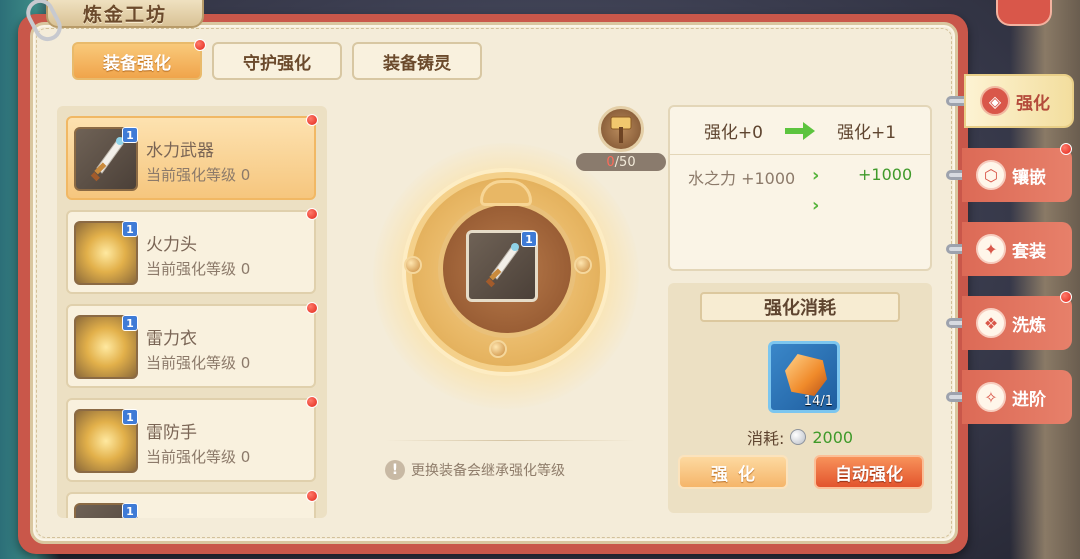 Image resolution: width=1080 pixels, height=559 pixels. Describe the element at coordinates (995, 101) in the screenshot. I see `enhance-icon: ◈` at that location.